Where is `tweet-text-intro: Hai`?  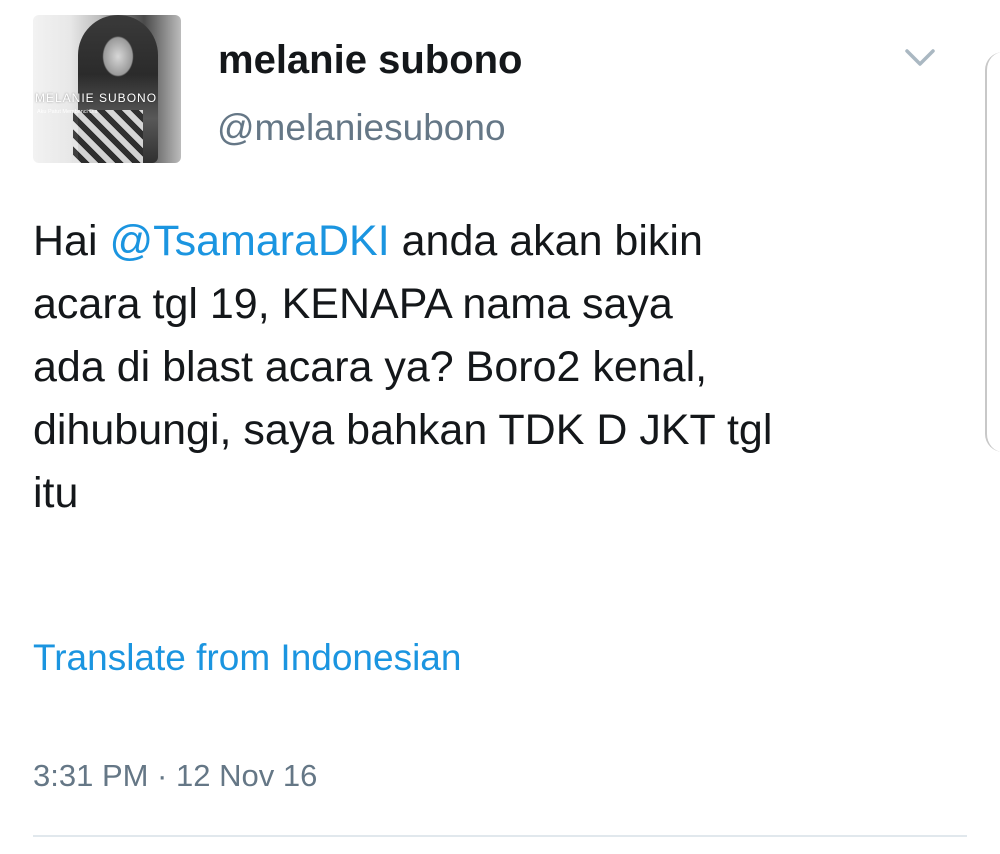 tweet-text-intro: Hai is located at coordinates (71, 241).